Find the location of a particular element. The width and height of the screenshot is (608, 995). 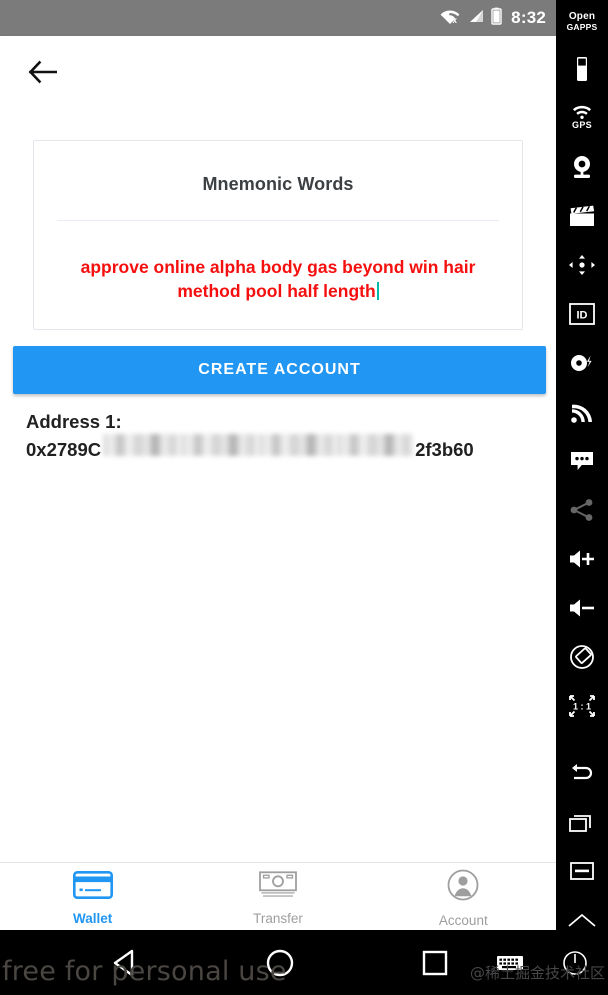

ratio-label: 1 is located at coordinates (582, 706).